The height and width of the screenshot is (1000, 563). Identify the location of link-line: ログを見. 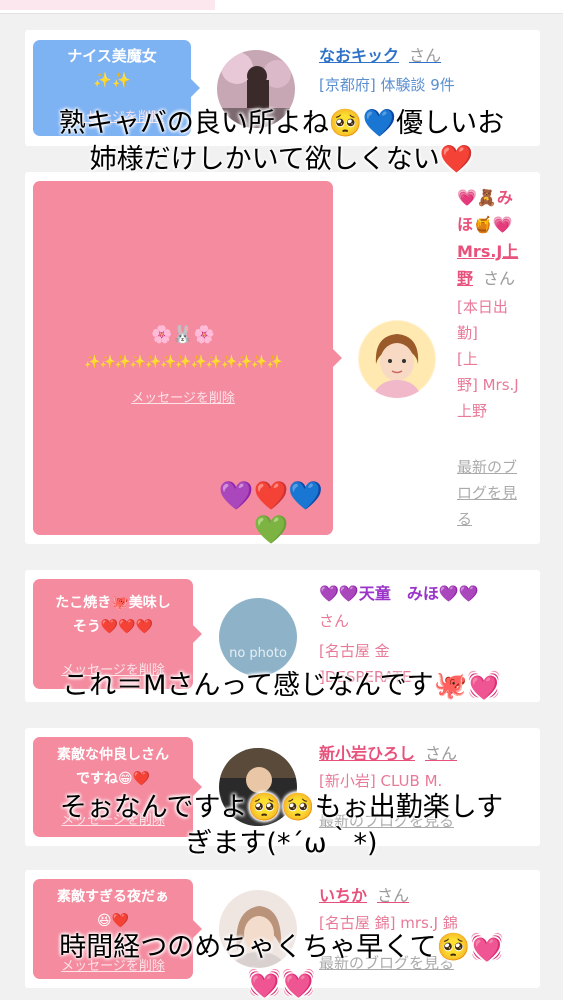
(499, 493).